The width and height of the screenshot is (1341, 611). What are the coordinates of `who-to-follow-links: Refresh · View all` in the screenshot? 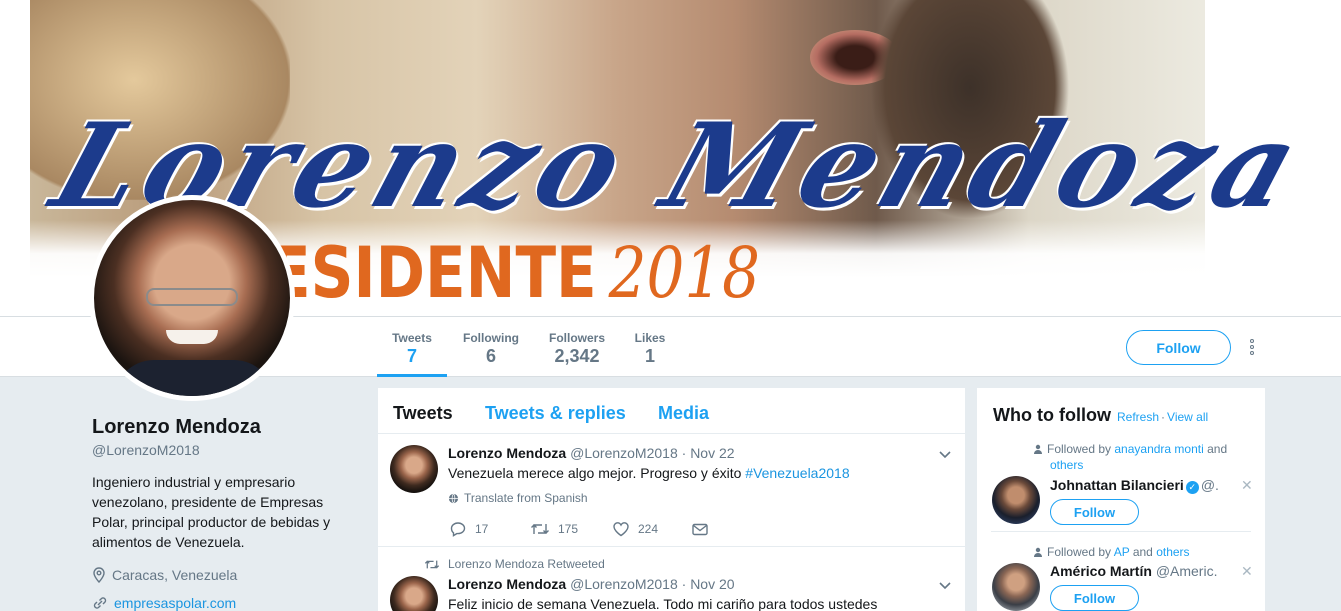 It's located at (1162, 417).